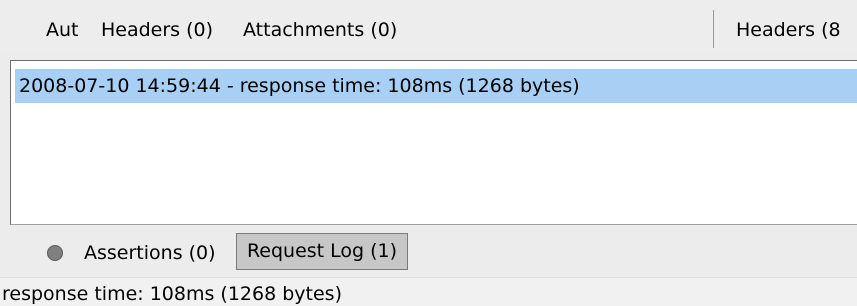 This screenshot has width=857, height=306. What do you see at coordinates (322, 251) in the screenshot?
I see `tab-request-log: Request Log (1)` at bounding box center [322, 251].